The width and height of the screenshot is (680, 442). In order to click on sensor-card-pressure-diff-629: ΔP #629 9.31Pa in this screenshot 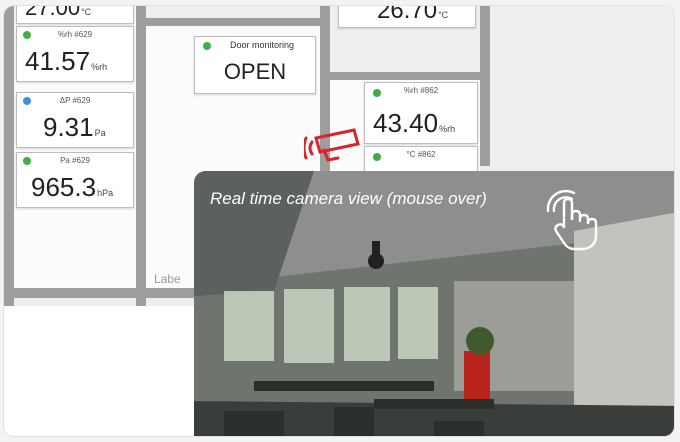, I will do `click(75, 120)`.